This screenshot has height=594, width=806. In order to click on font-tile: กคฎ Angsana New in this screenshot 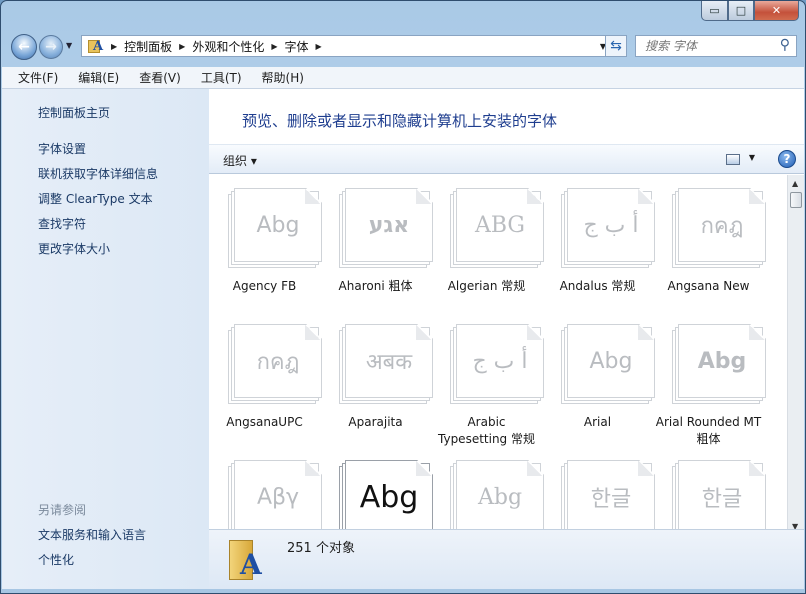, I will do `click(709, 243)`.